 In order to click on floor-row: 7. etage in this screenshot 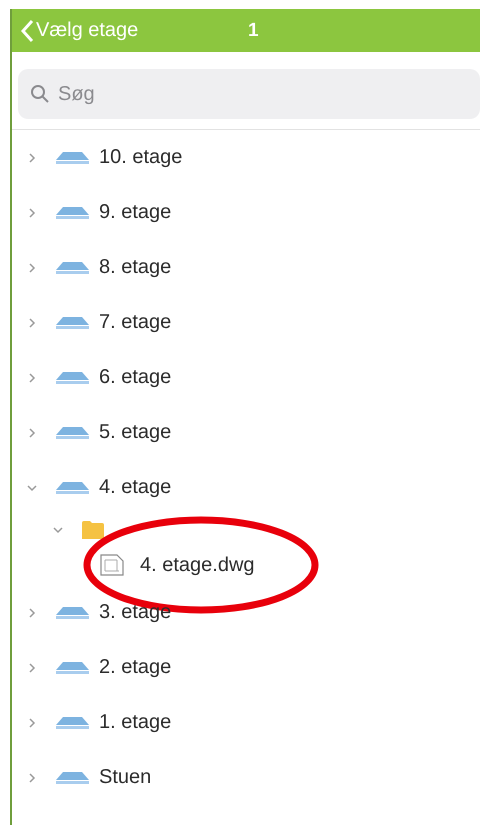, I will do `click(246, 322)`.